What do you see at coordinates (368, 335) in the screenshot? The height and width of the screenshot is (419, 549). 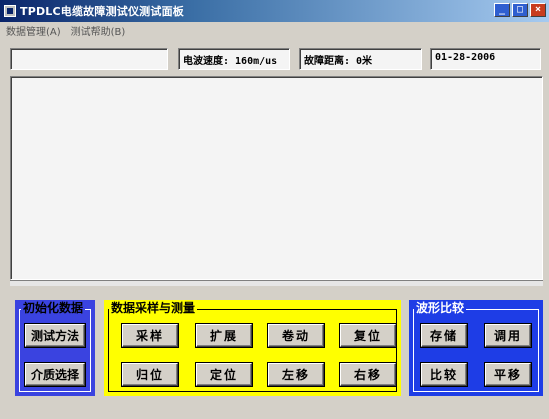 I see `reset-button: 复位` at bounding box center [368, 335].